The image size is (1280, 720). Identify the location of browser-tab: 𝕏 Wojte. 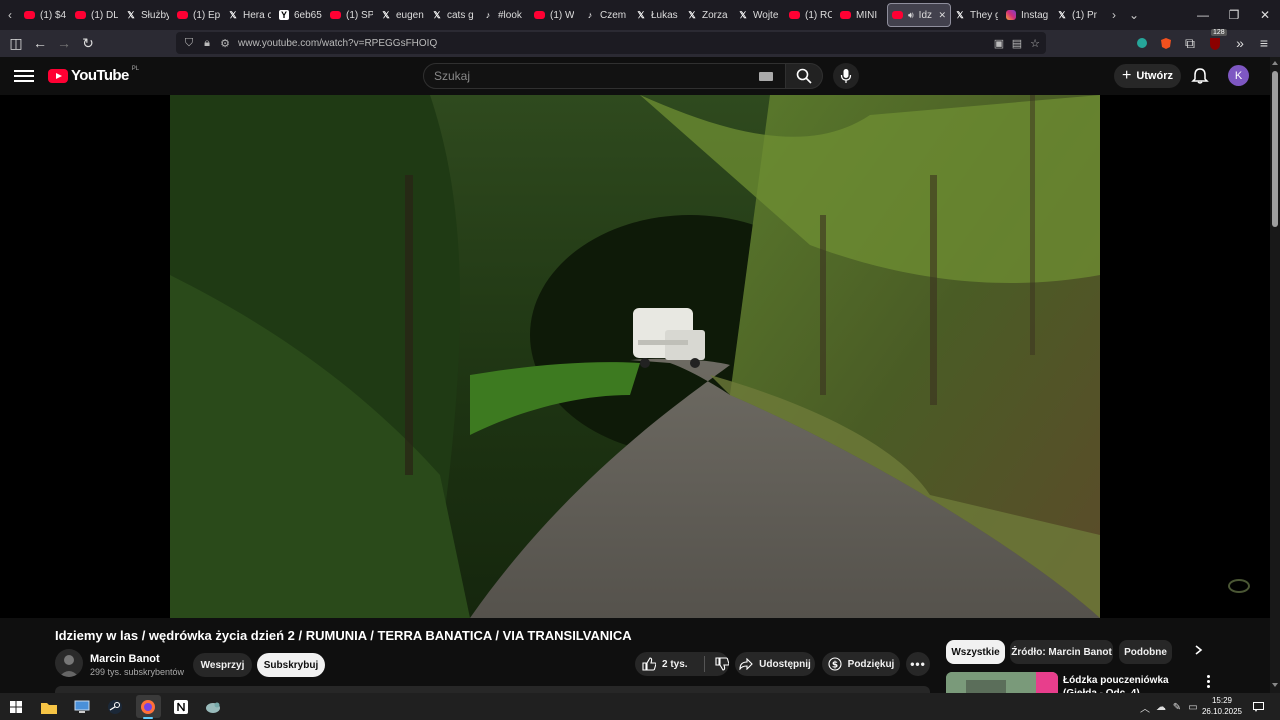
(759, 15).